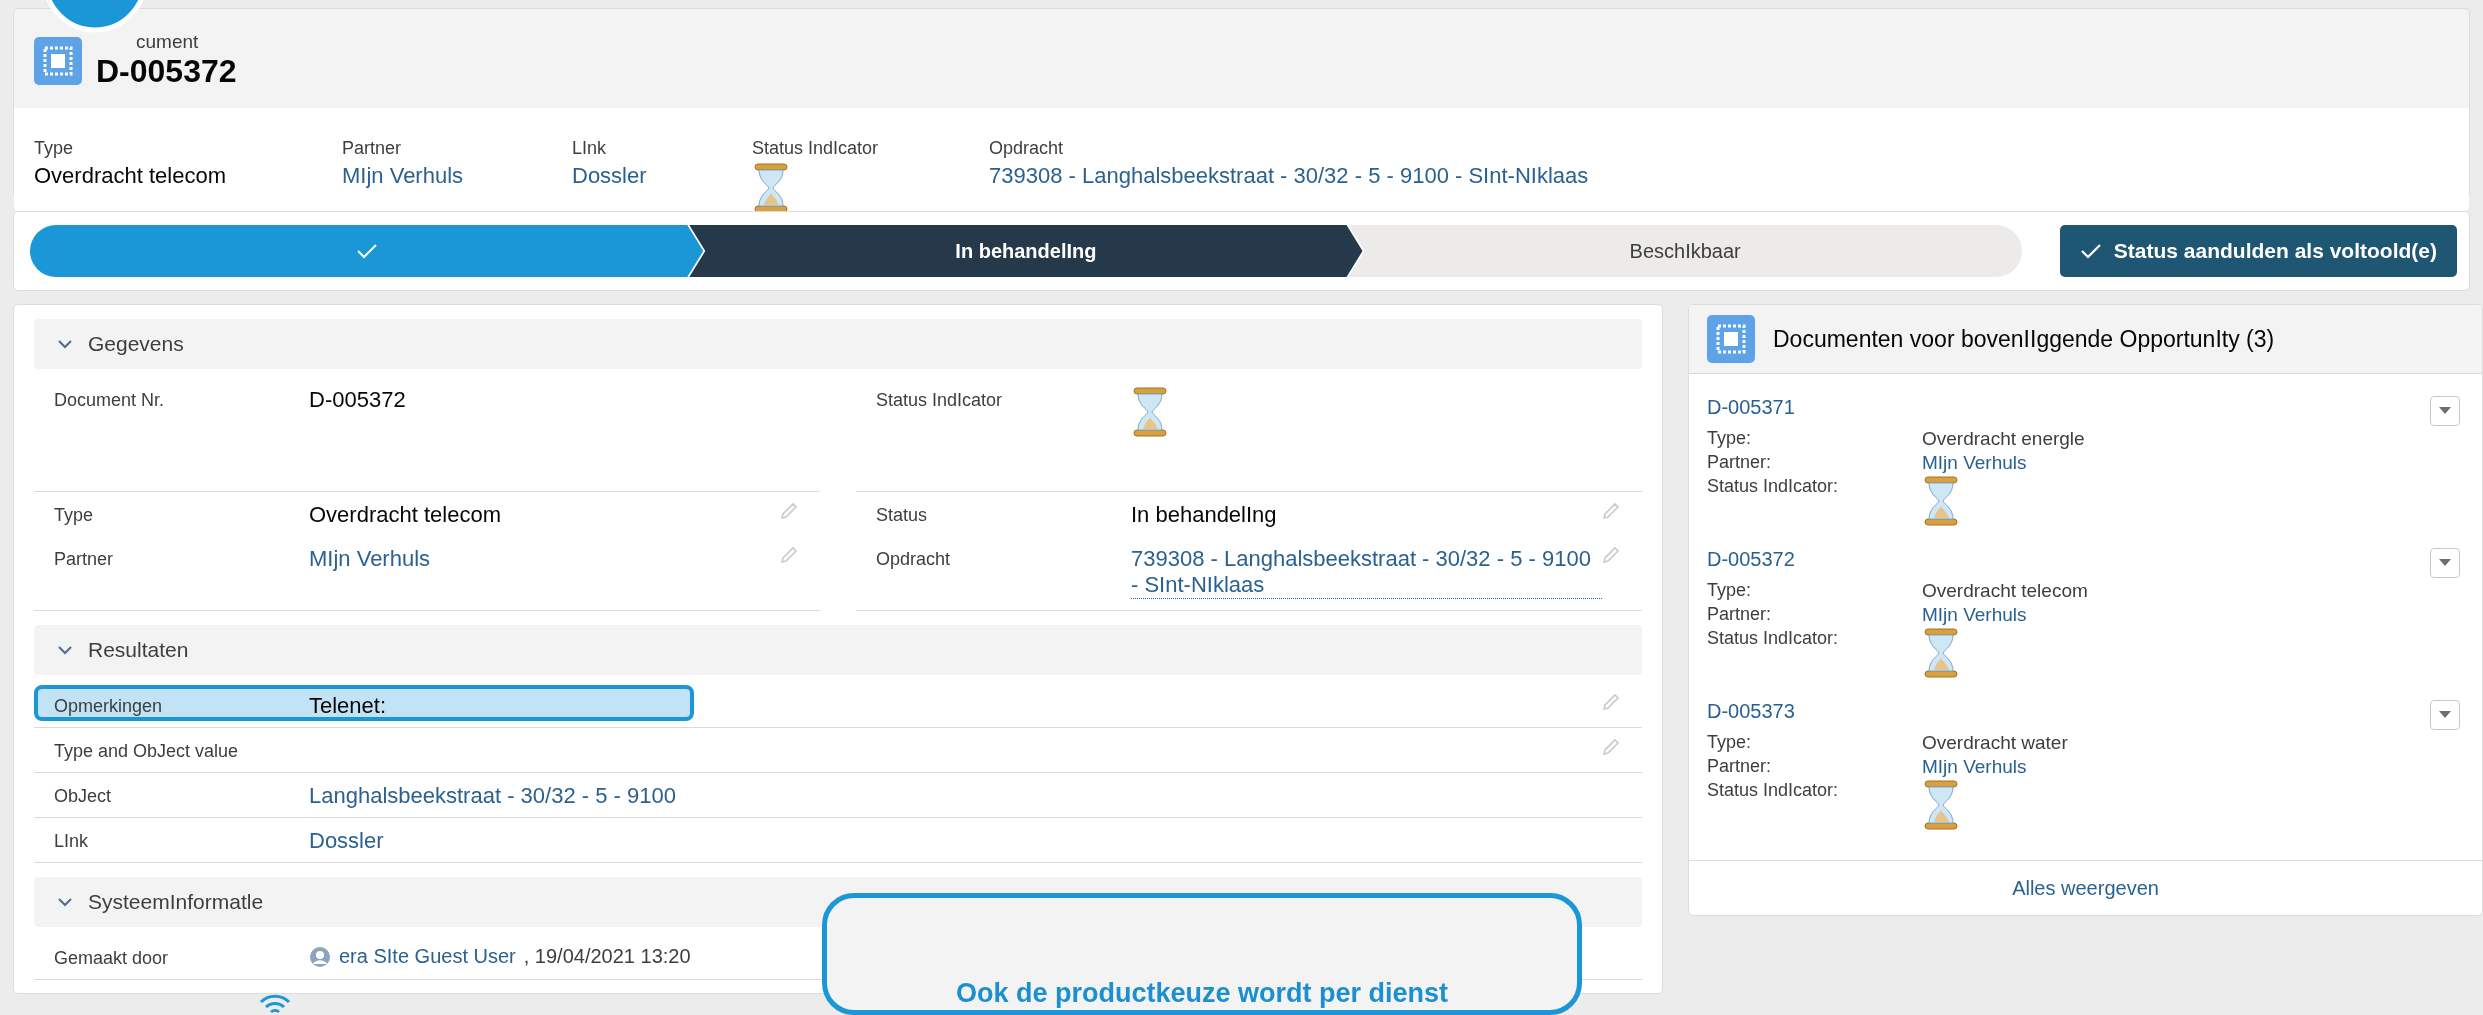  Describe the element at coordinates (955, 796) in the screenshot. I see `field-link: Langhalsbeekstraat - 30/32 - 5 - 9100` at that location.